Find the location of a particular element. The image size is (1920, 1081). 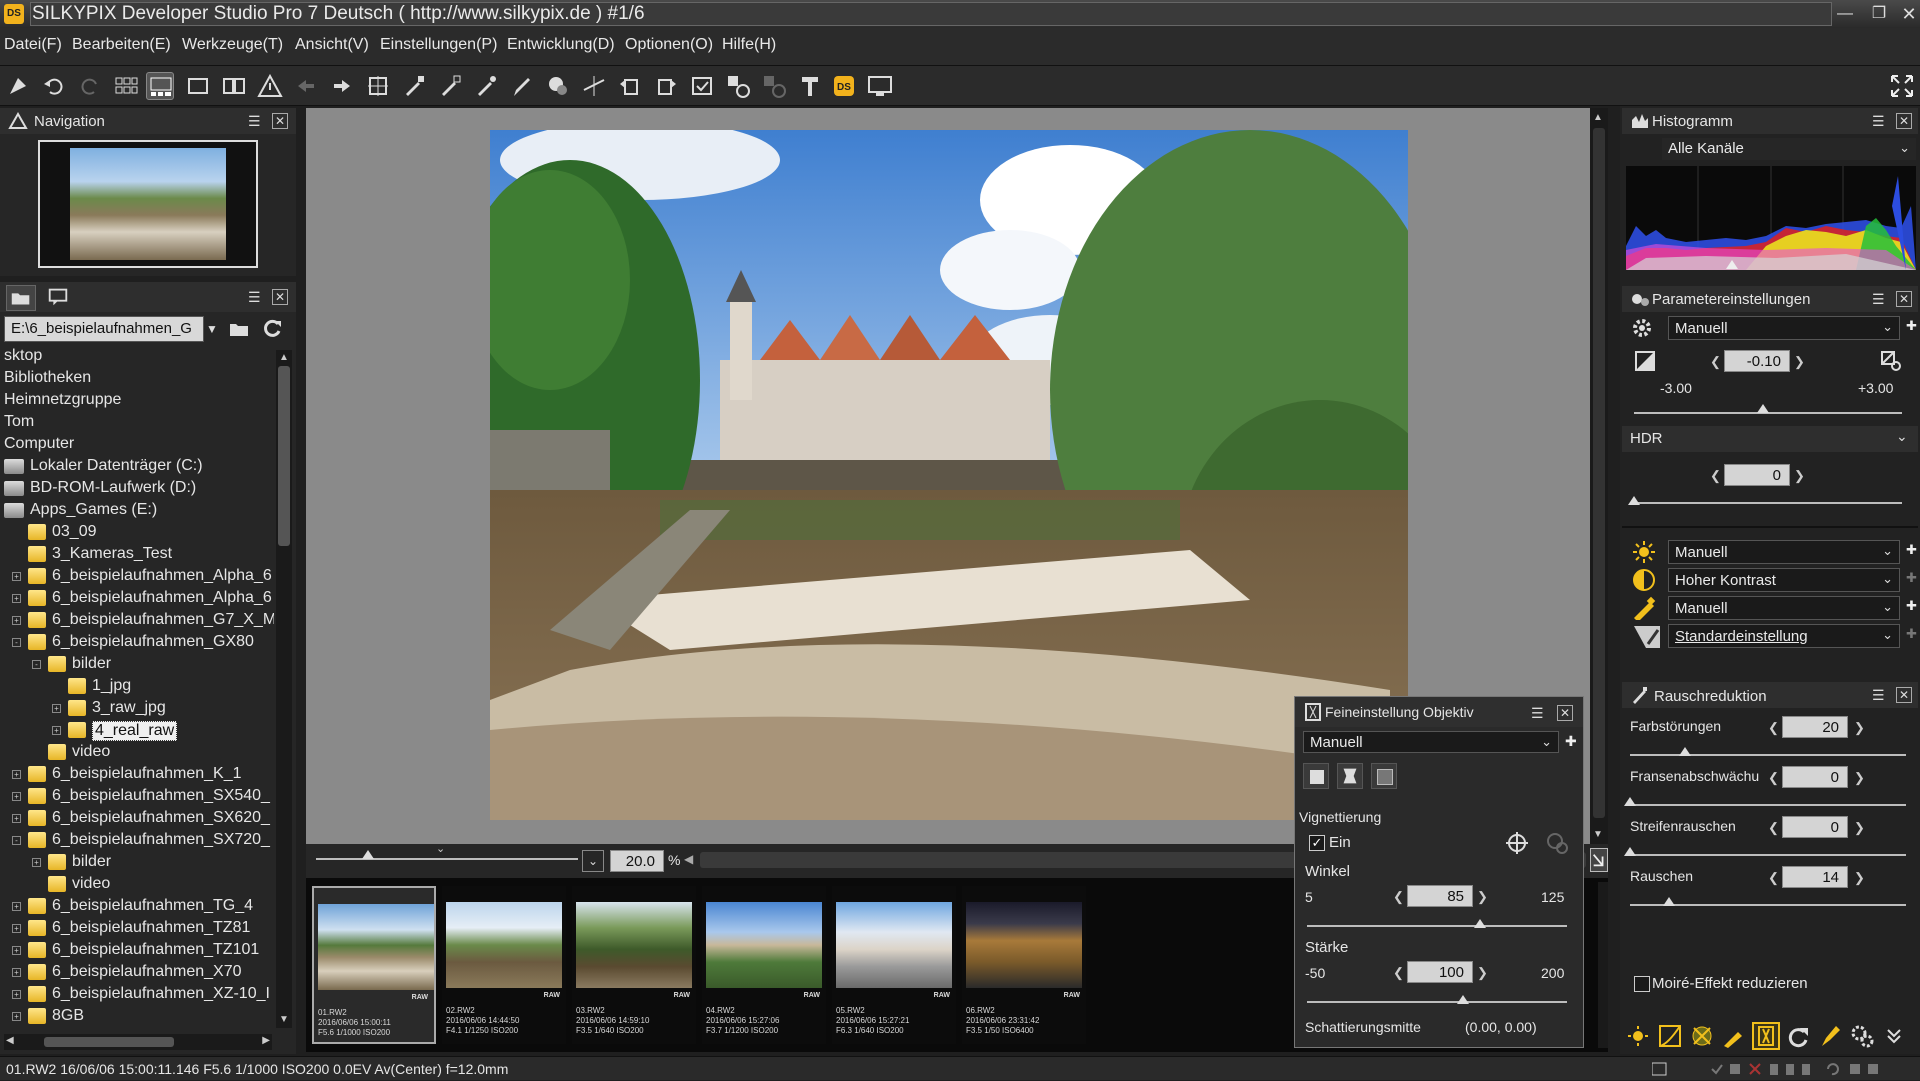

tab-rotate-icon is located at coordinates (1798, 1036).